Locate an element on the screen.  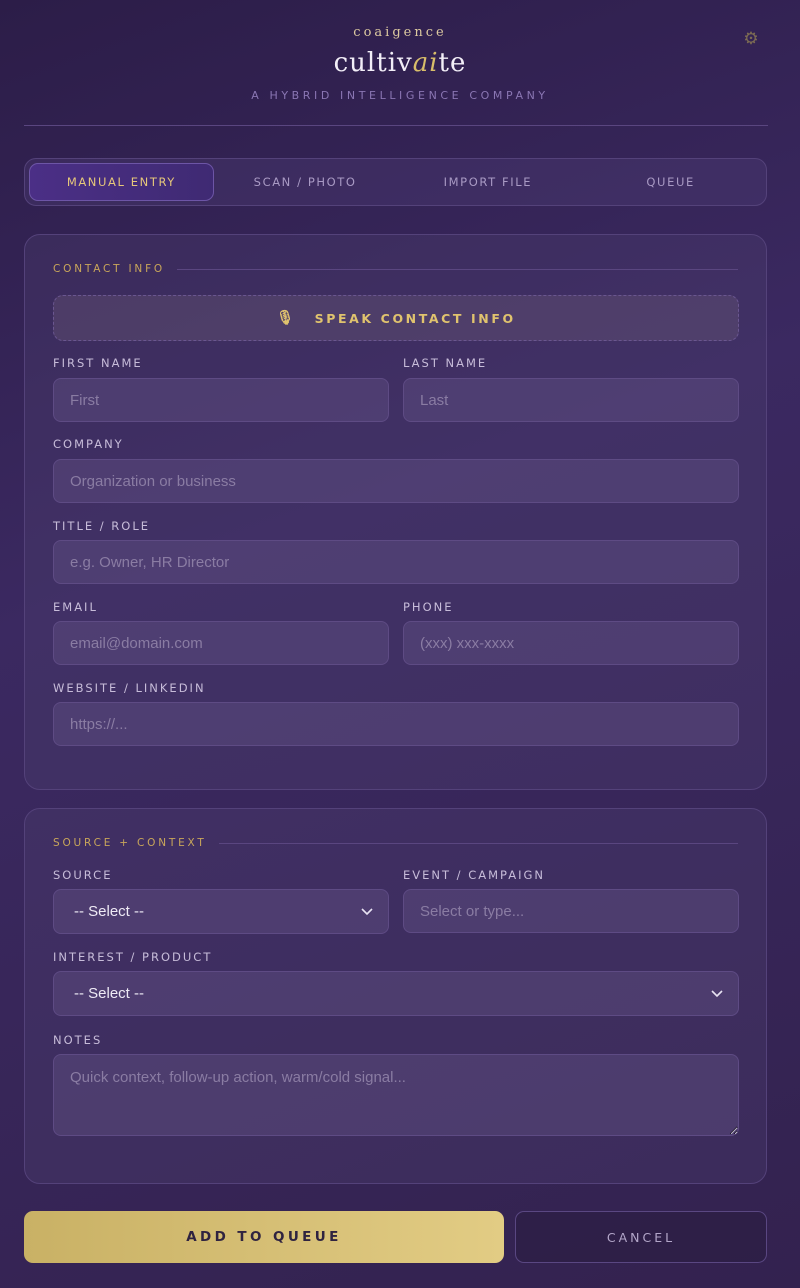
title-role-field is located at coordinates (396, 562).